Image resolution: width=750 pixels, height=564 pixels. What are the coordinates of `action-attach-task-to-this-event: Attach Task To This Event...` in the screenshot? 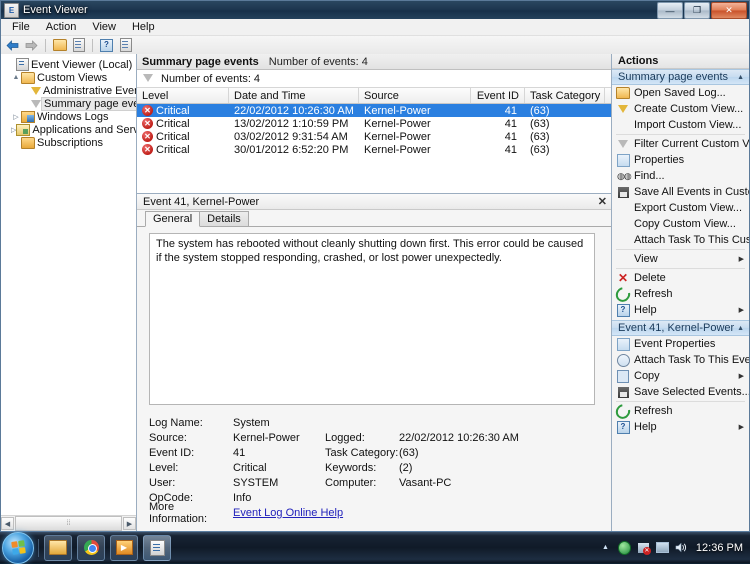 It's located at (680, 360).